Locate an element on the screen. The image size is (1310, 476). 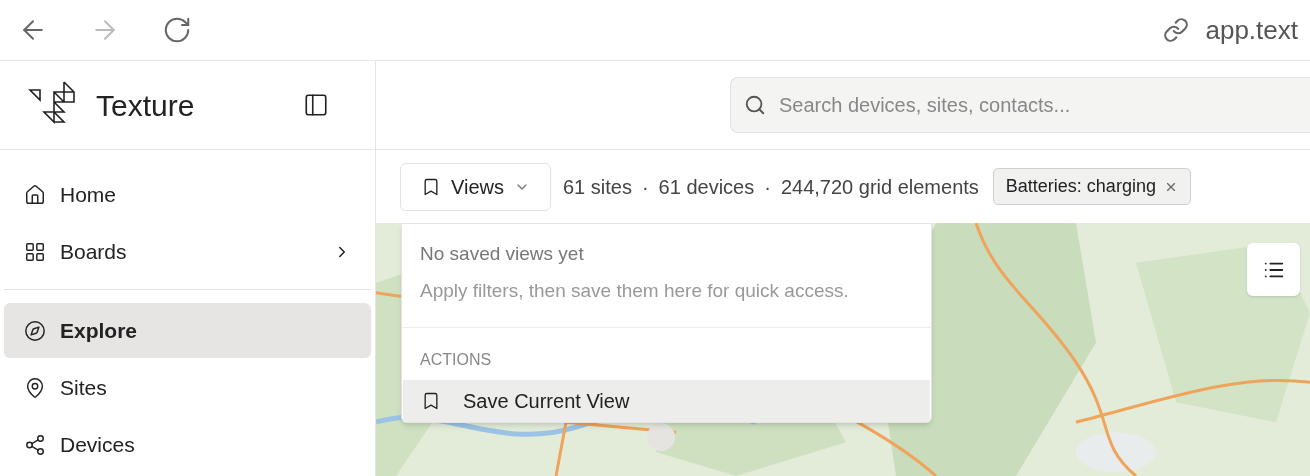
home-icon is located at coordinates (35, 194).